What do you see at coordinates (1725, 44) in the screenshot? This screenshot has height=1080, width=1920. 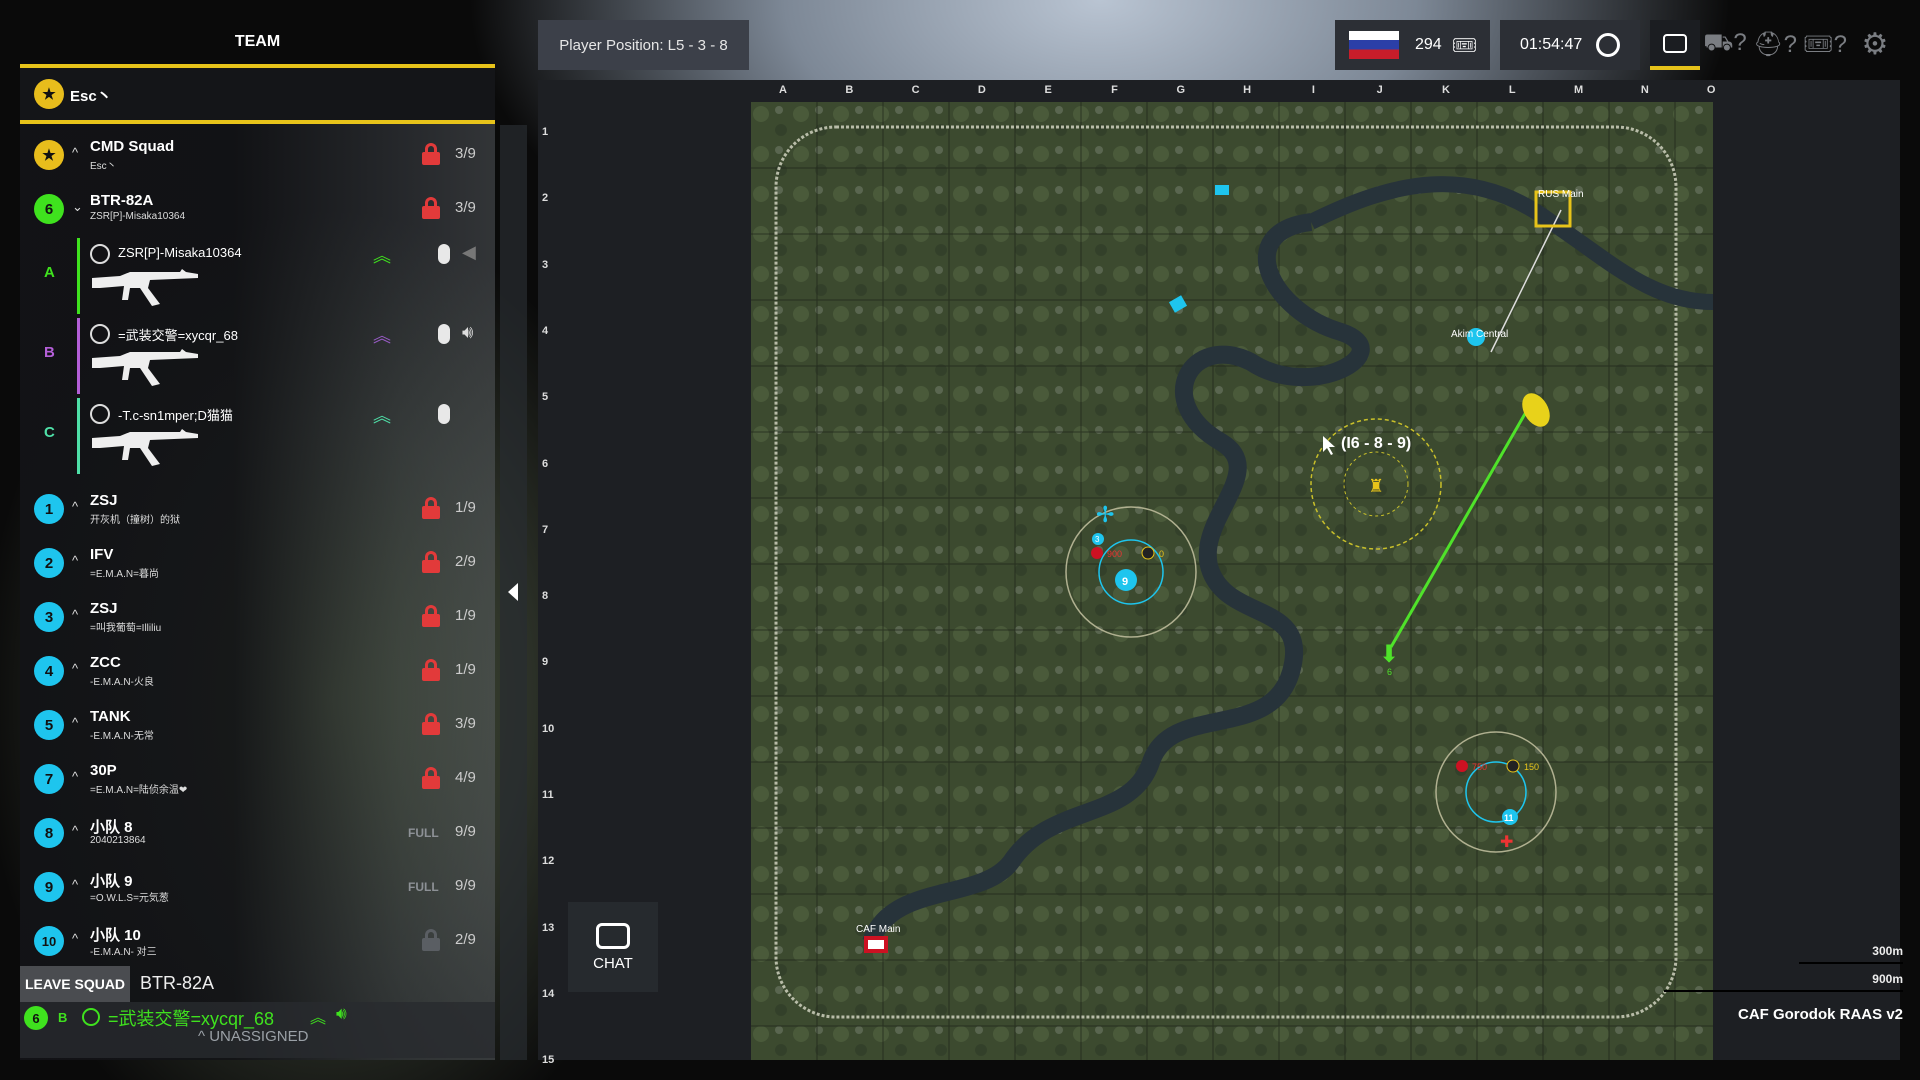 I see `vehicle-help-icon: ⛟?` at bounding box center [1725, 44].